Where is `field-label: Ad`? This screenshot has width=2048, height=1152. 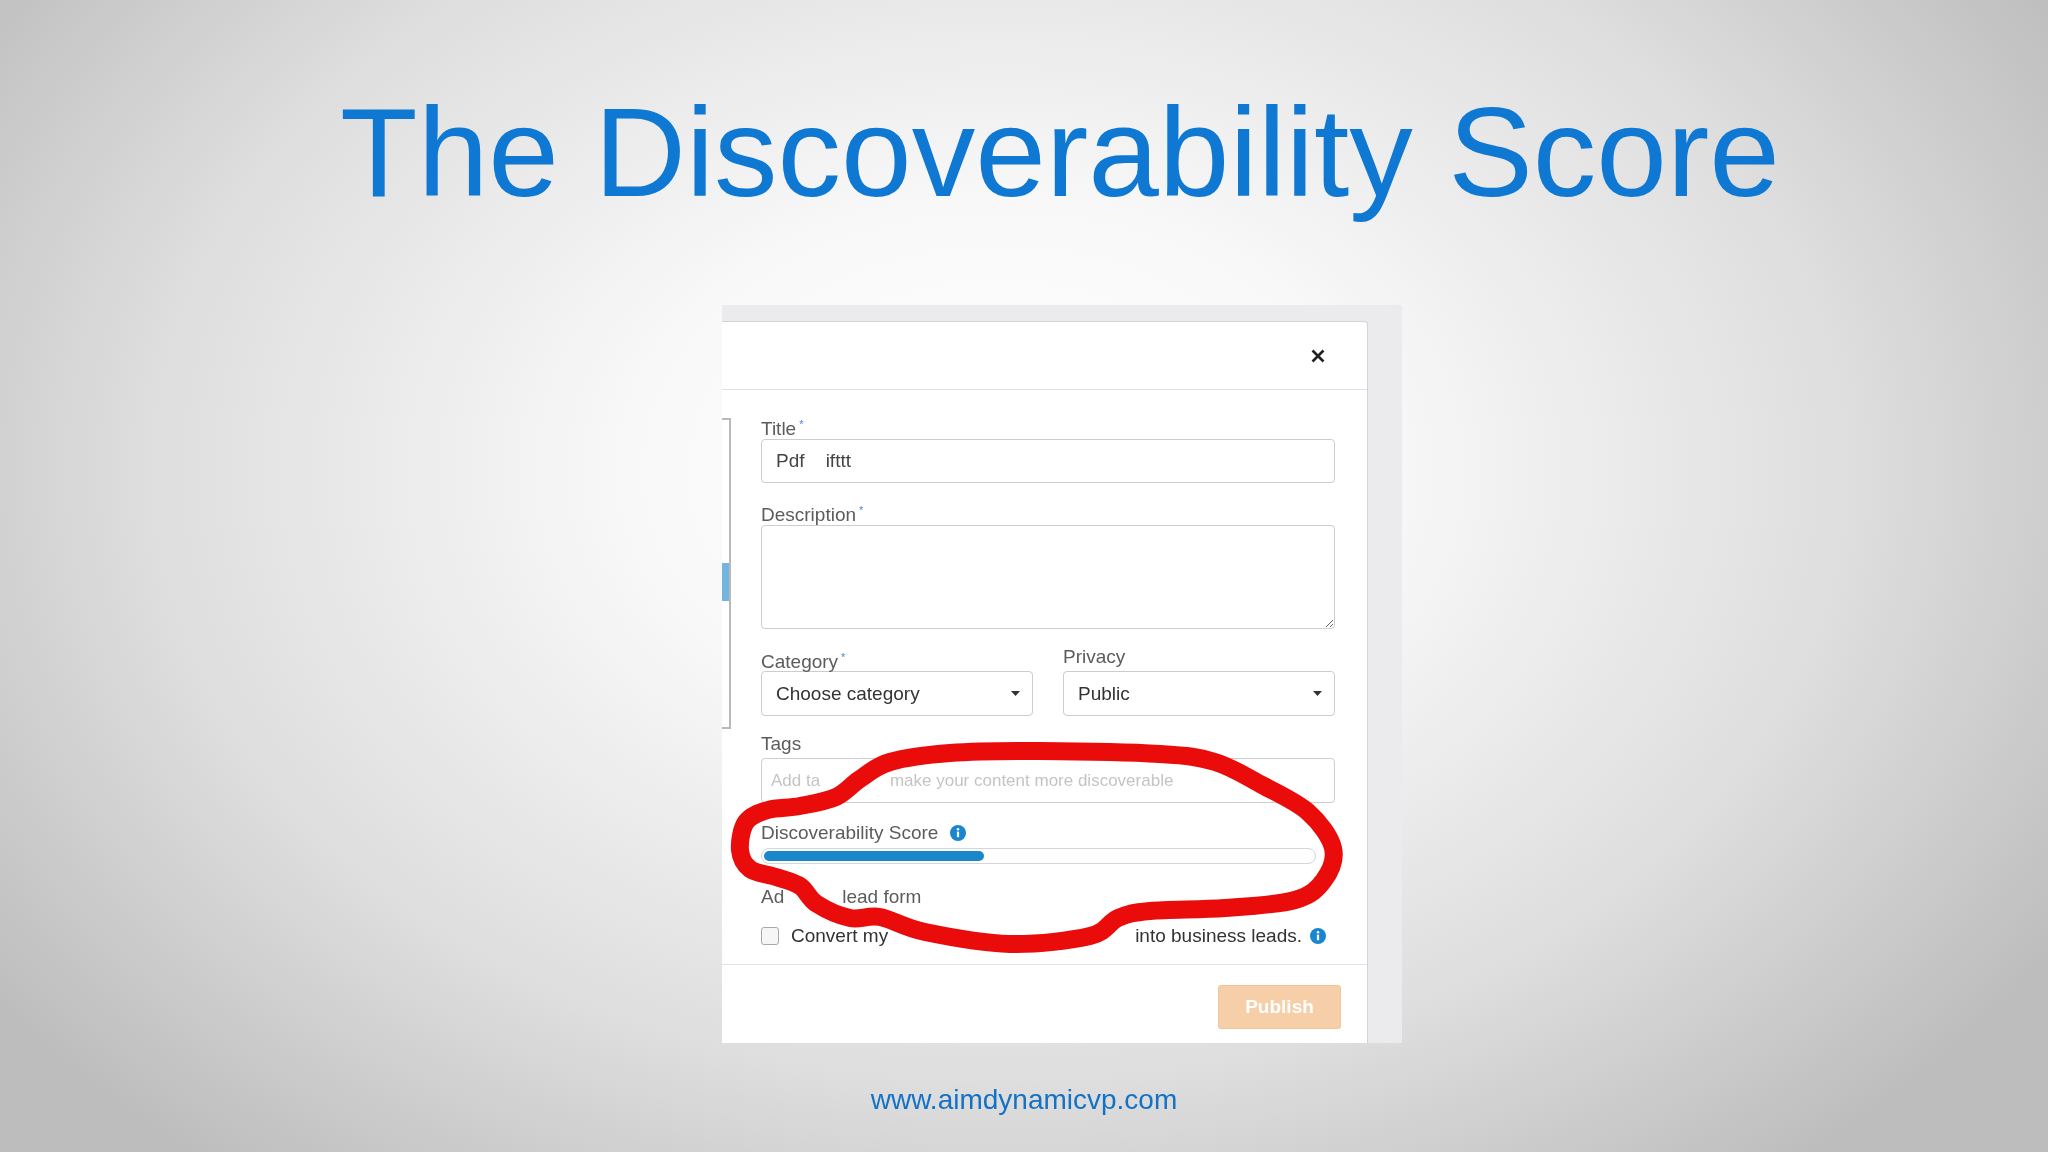
field-label: Ad is located at coordinates (773, 896).